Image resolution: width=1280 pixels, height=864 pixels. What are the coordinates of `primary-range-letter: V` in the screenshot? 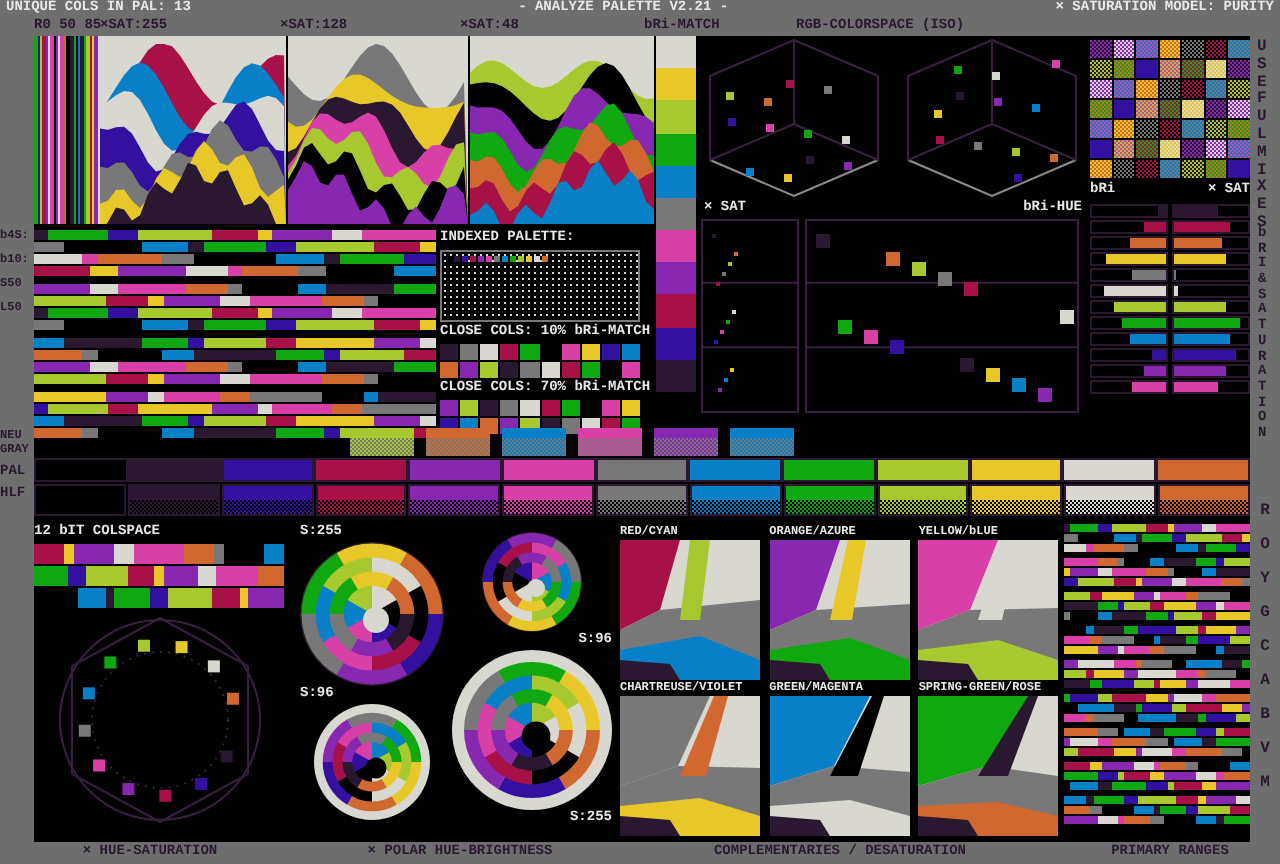 It's located at (1265, 749).